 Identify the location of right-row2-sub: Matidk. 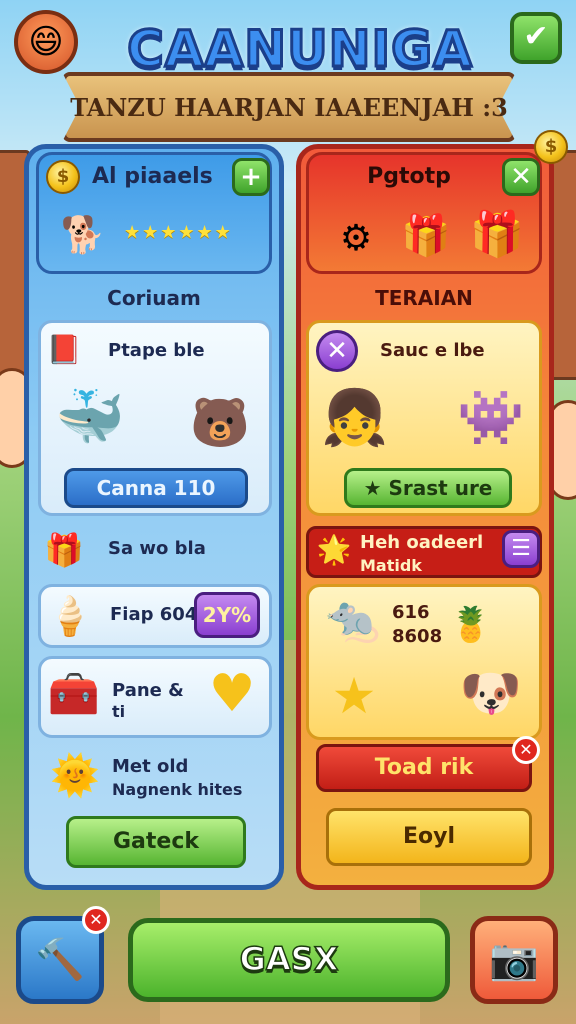
(391, 565).